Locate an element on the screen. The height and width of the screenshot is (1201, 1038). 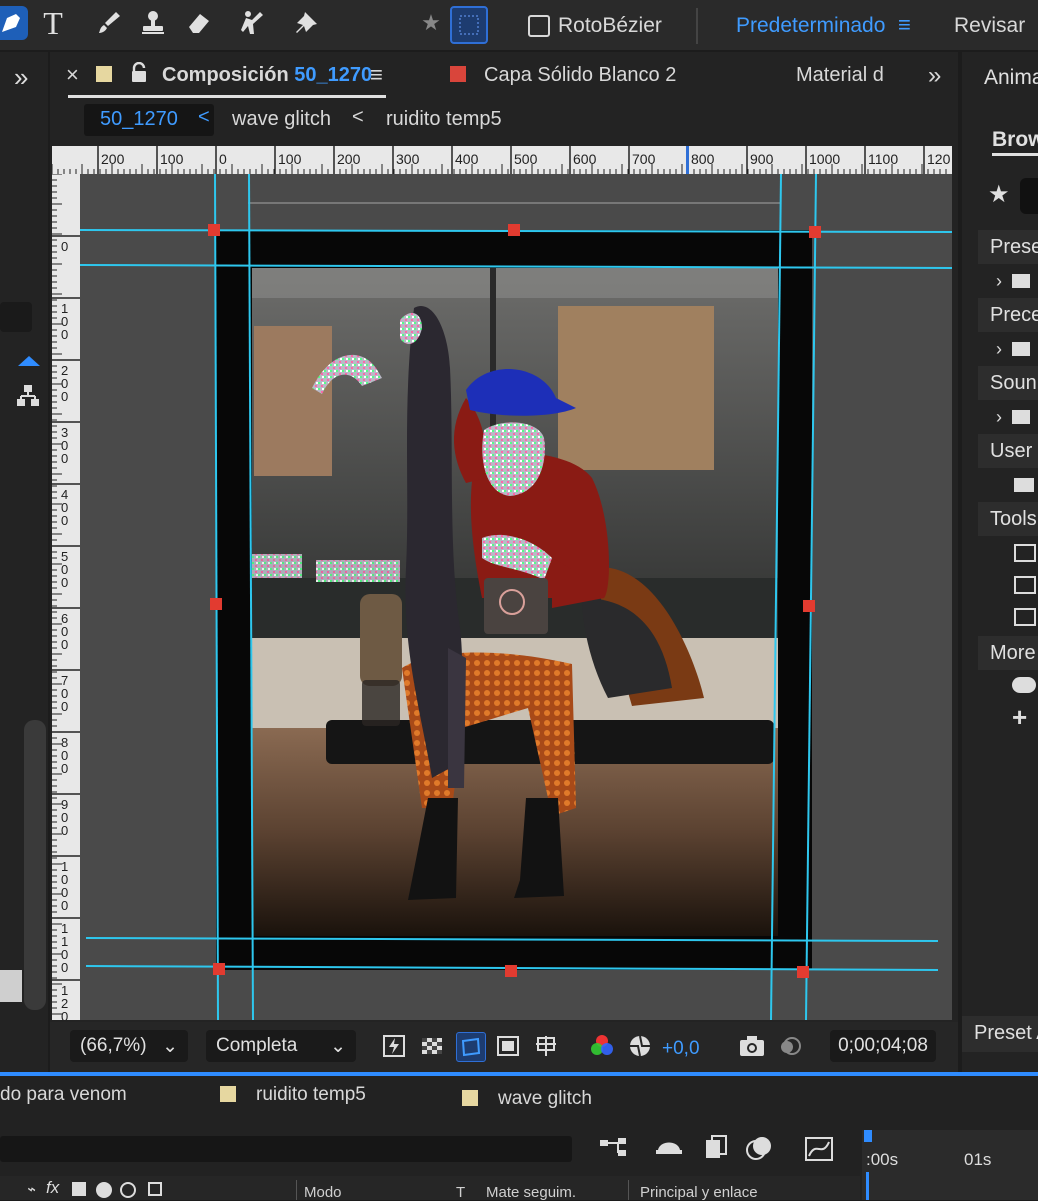
section-sound: Soun is located at coordinates (1008, 383).